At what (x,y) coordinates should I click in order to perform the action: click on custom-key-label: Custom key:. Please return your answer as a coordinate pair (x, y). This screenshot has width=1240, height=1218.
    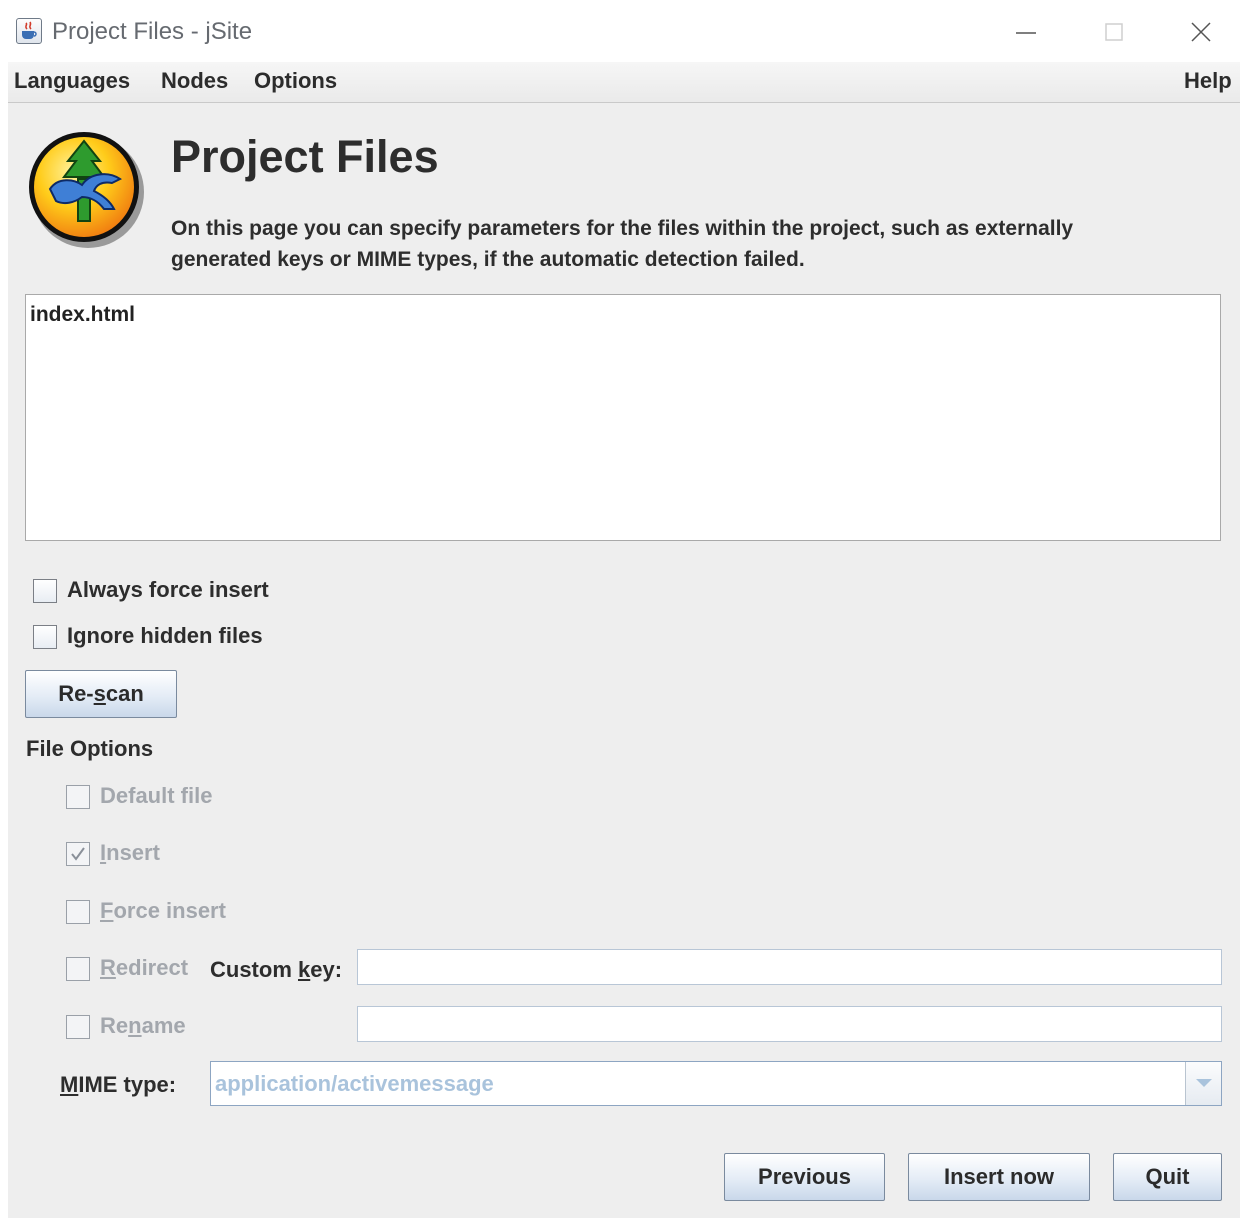
    Looking at the image, I should click on (276, 970).